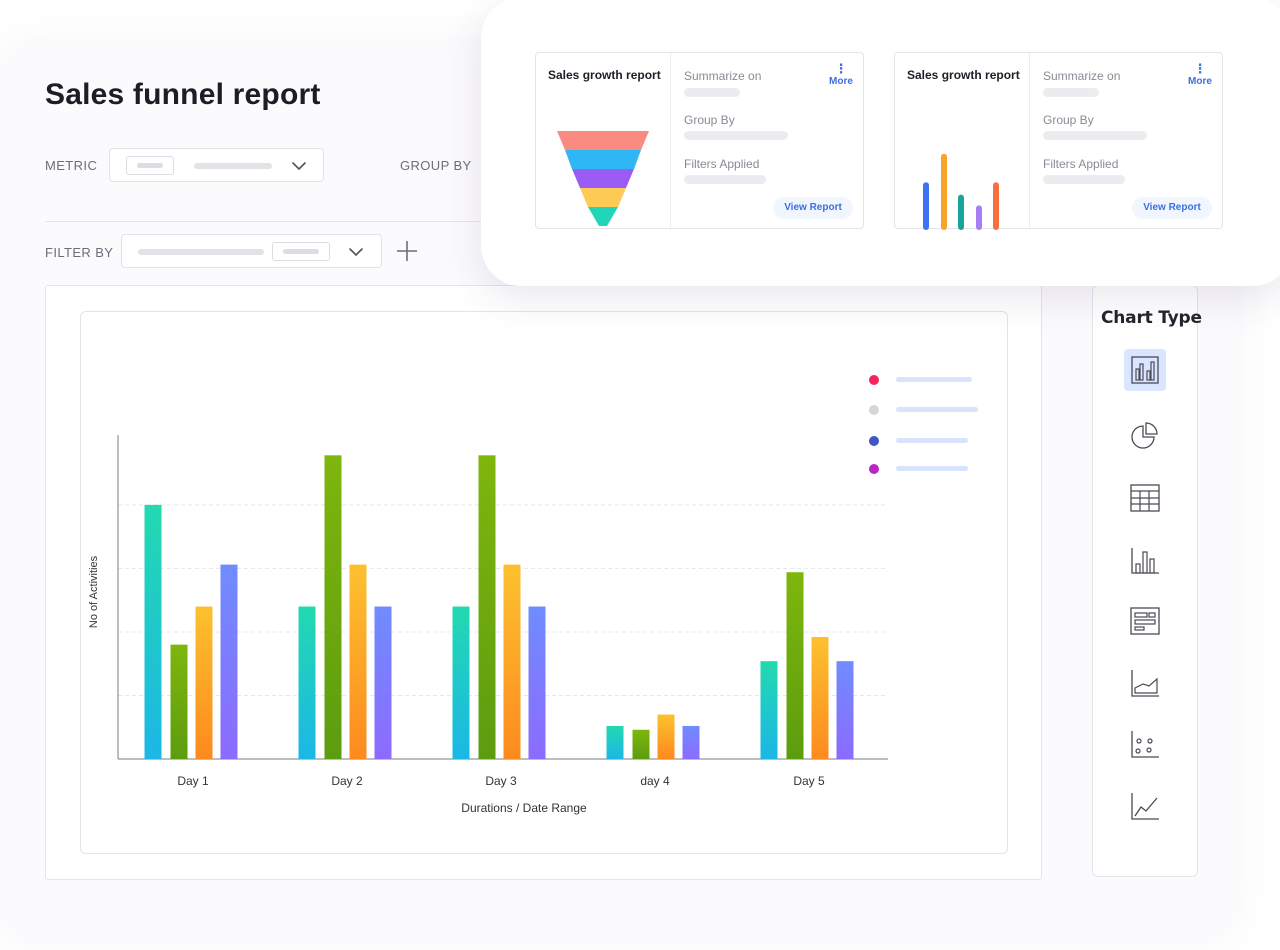 The image size is (1280, 950). I want to click on chart-type-area, so click(1145, 683).